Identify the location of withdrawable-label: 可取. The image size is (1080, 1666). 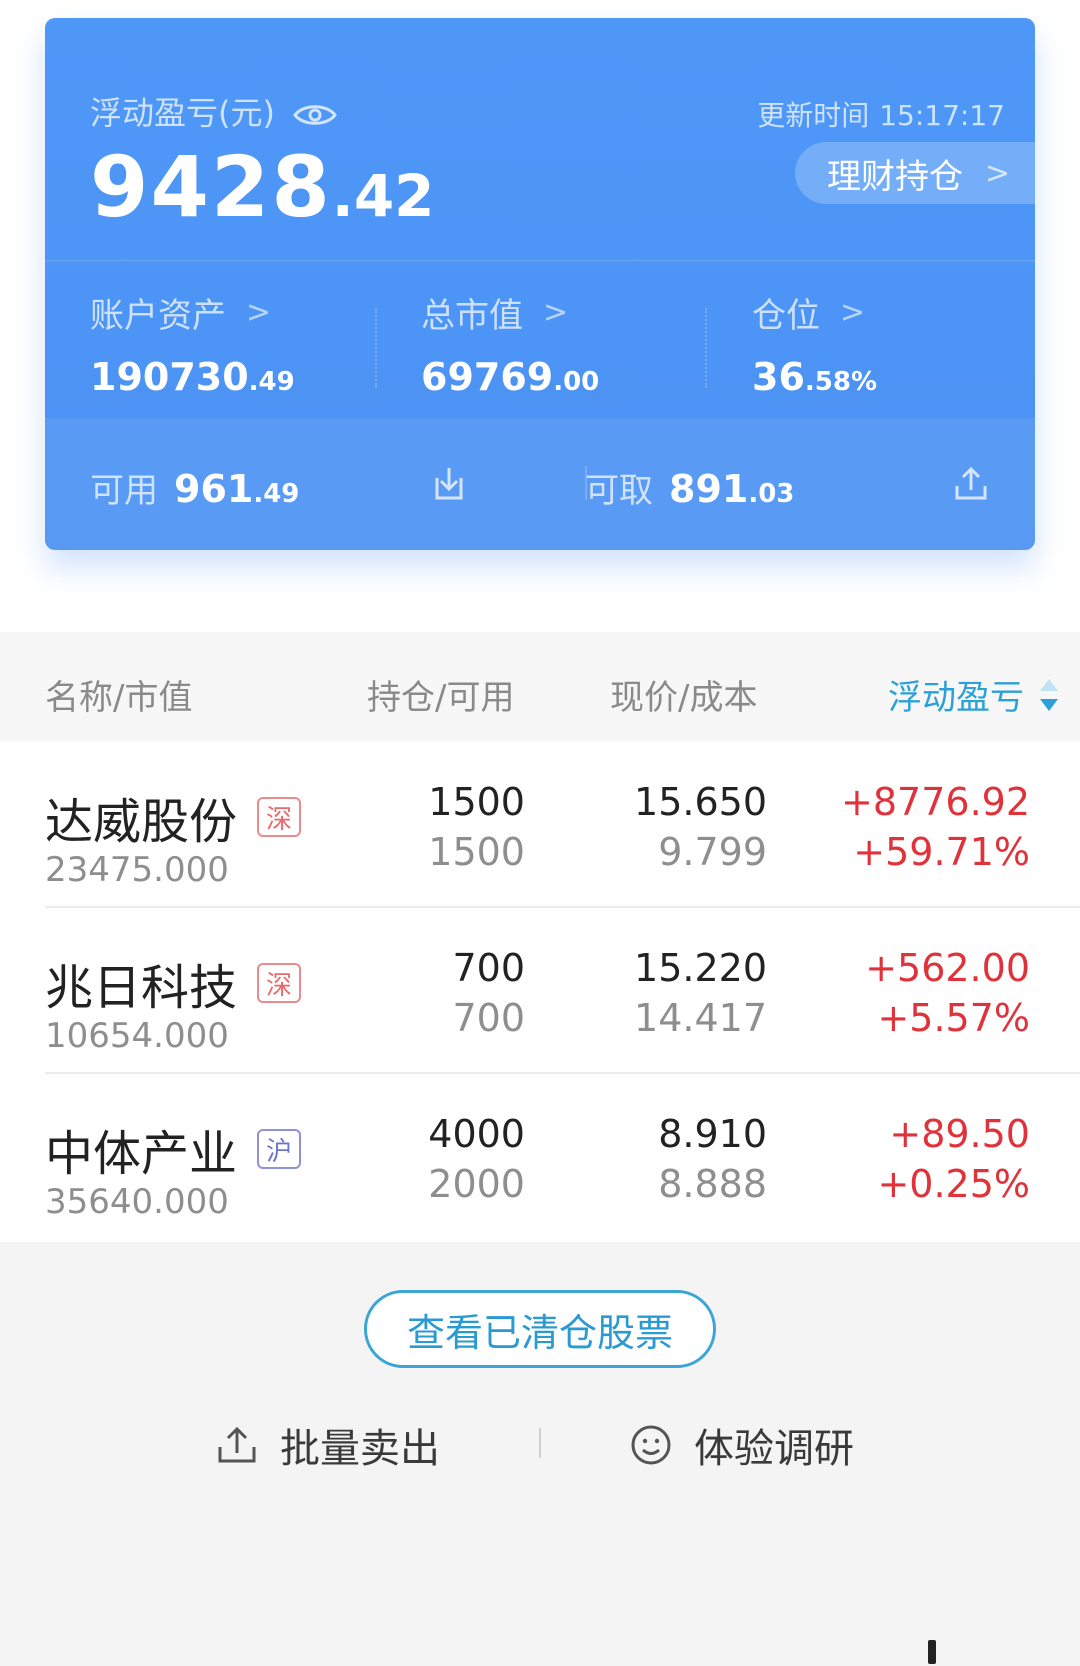
(619, 491).